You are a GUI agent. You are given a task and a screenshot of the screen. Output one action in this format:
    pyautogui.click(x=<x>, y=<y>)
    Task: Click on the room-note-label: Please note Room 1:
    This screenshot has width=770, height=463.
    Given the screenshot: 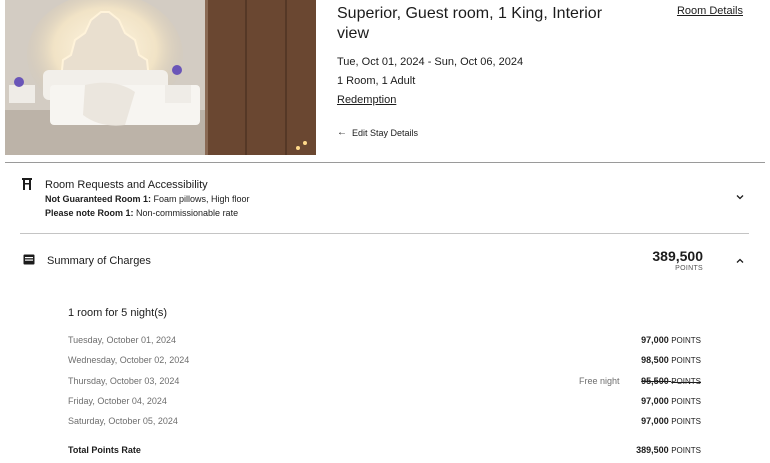 What is the action you would take?
    pyautogui.click(x=89, y=213)
    